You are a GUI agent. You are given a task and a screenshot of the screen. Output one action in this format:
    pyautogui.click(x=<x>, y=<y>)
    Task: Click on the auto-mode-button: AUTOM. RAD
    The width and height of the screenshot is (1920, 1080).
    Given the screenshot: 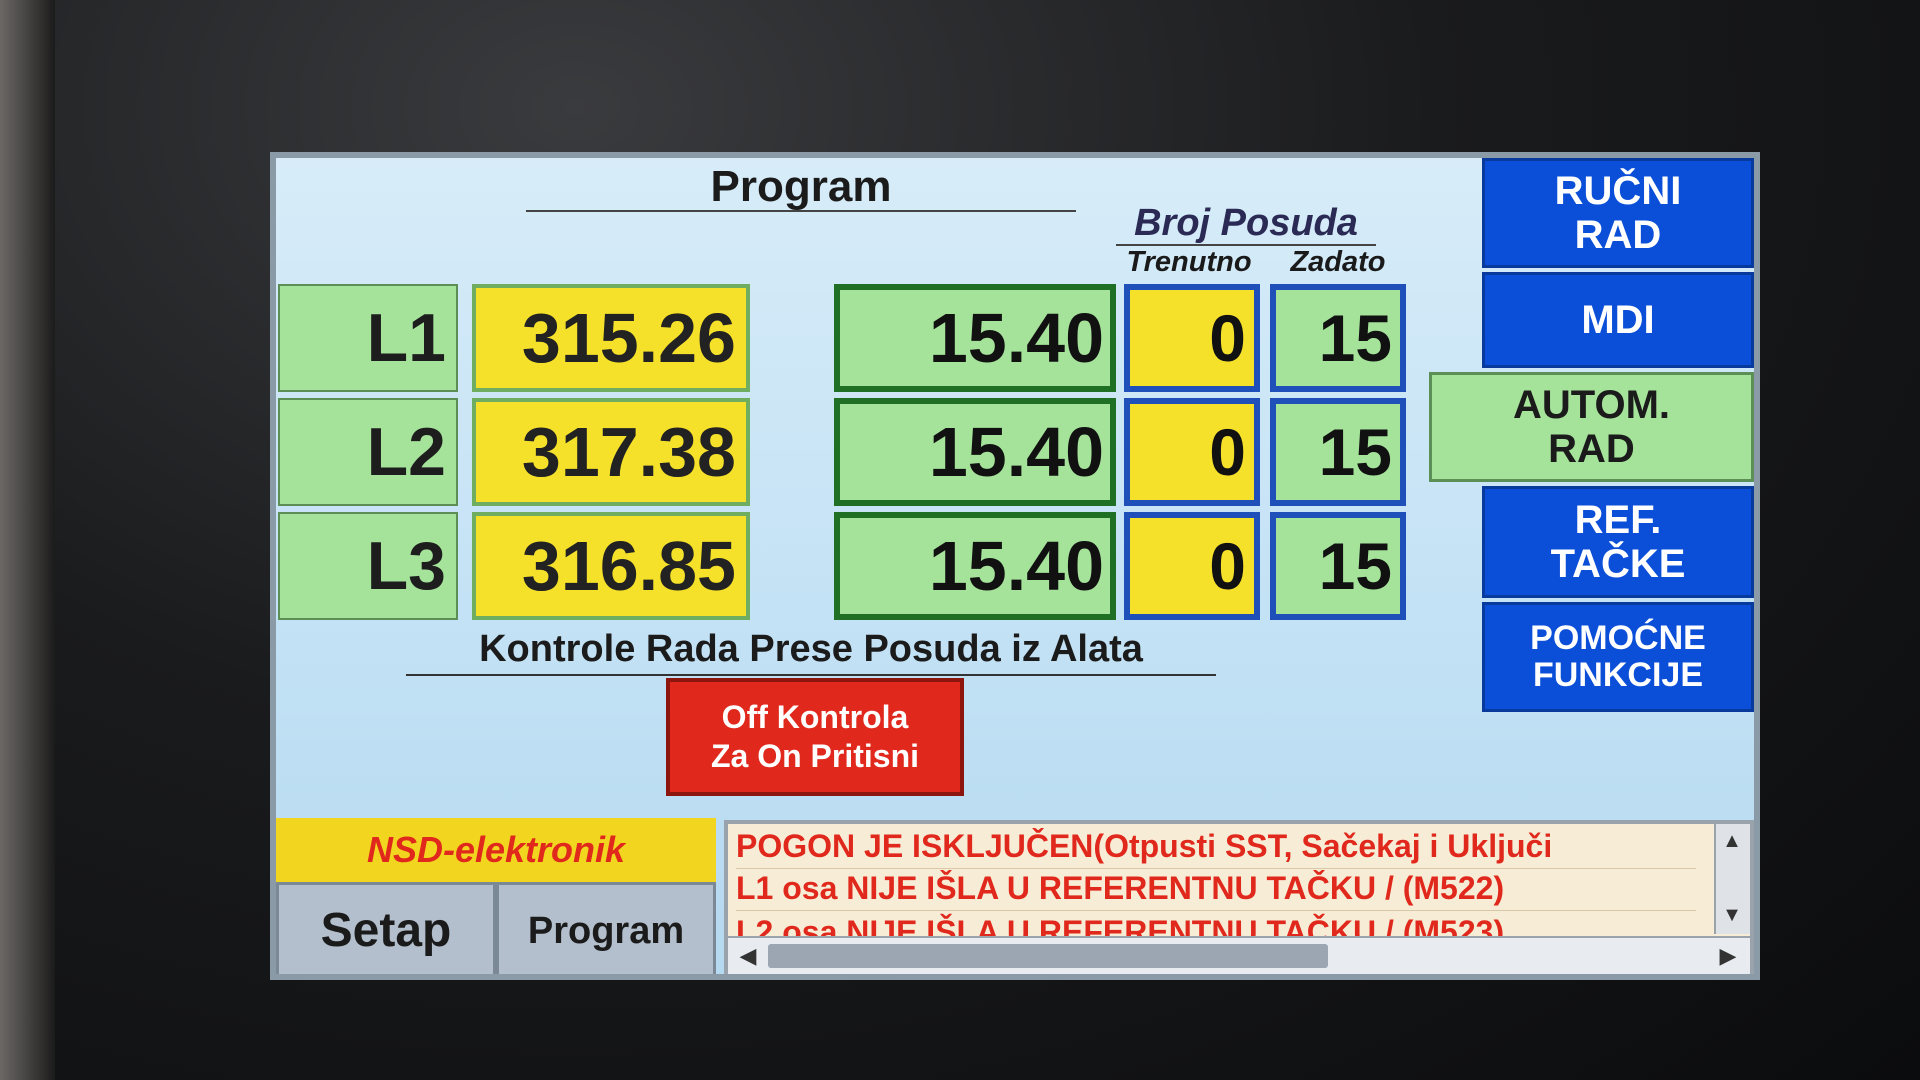 What is the action you would take?
    pyautogui.click(x=1591, y=427)
    